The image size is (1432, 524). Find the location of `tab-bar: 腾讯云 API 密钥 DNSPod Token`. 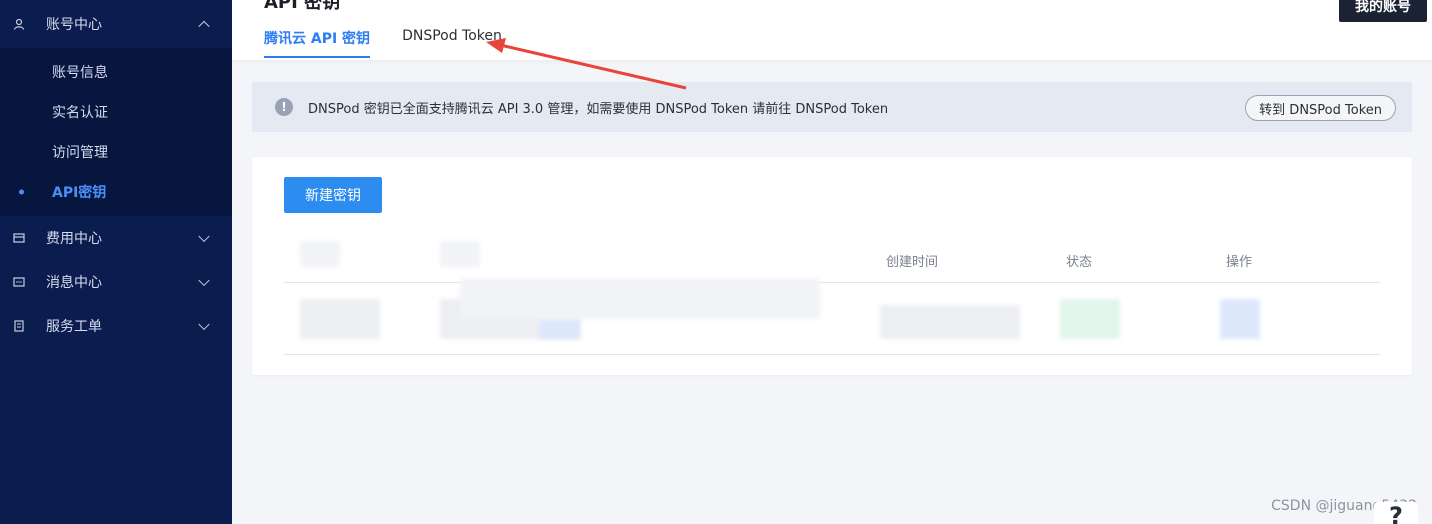

tab-bar: 腾讯云 API 密钥 DNSPod Token is located at coordinates (399, 43).